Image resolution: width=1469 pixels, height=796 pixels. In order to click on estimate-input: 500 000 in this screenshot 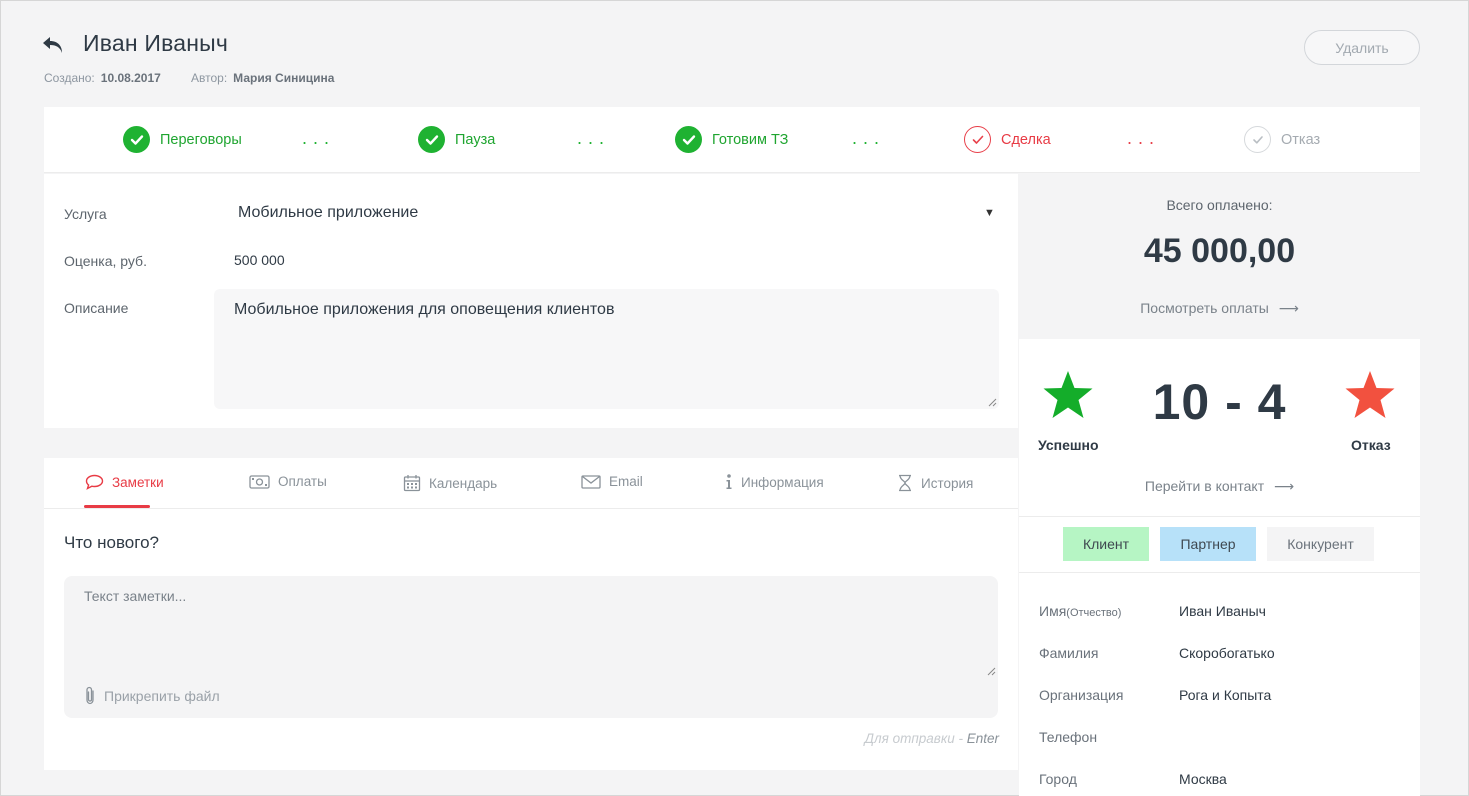, I will do `click(259, 260)`.